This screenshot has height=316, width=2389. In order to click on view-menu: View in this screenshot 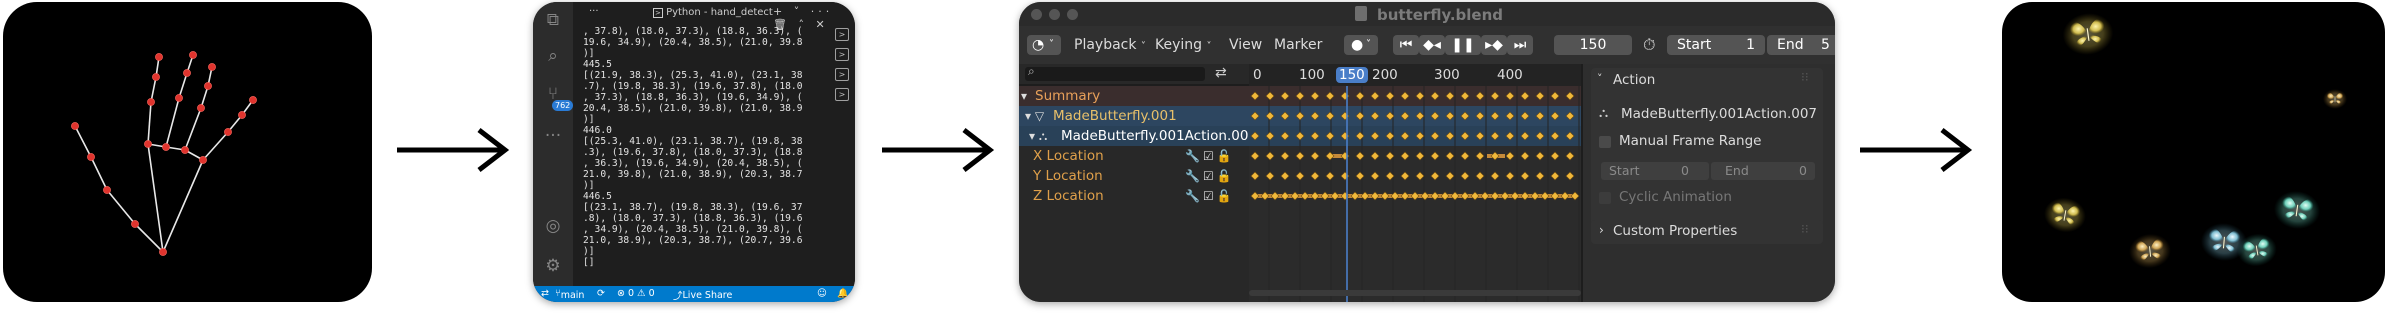, I will do `click(1245, 45)`.